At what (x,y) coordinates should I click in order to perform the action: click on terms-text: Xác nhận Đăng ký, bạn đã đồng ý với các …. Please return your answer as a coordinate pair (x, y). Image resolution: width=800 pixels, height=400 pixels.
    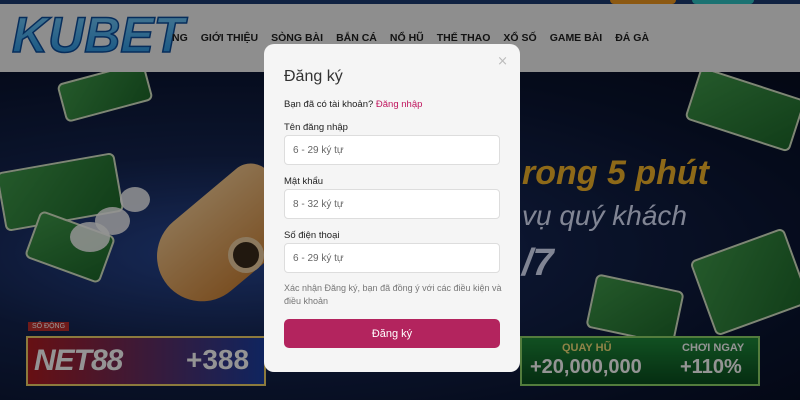
    Looking at the image, I should click on (393, 294).